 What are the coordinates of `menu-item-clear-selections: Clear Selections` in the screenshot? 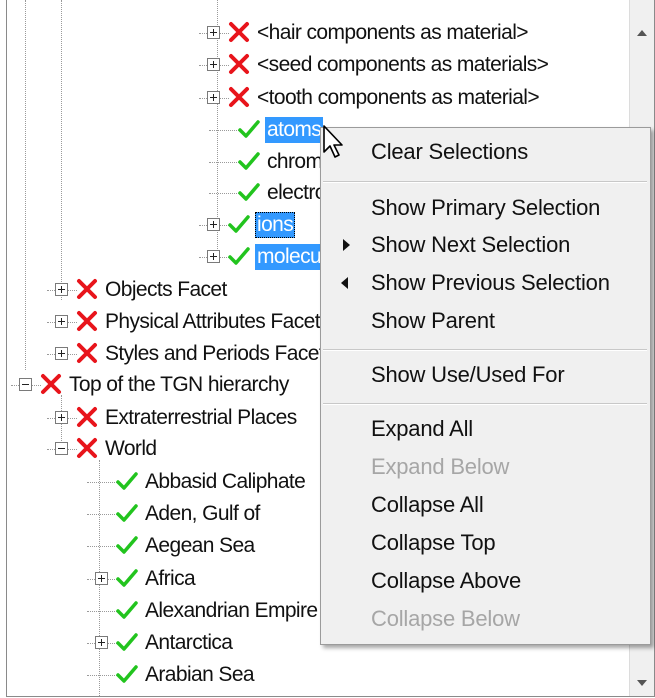 It's located at (485, 152).